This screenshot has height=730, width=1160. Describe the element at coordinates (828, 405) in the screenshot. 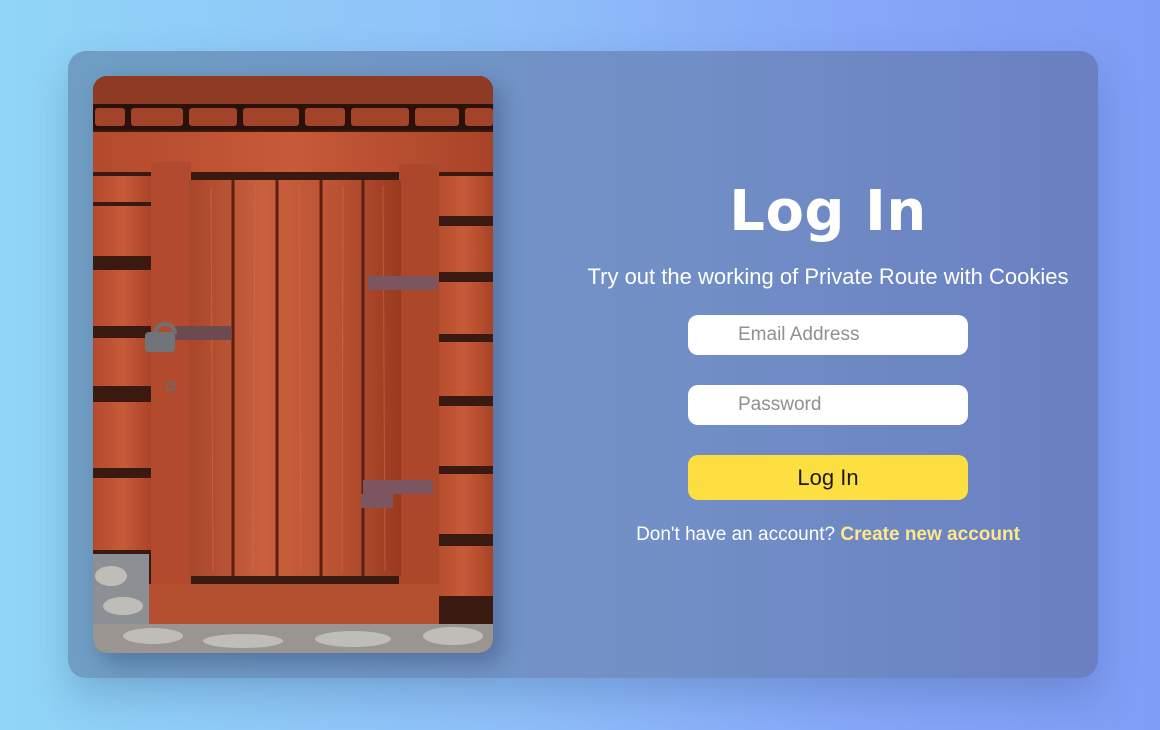

I see `password-input` at that location.